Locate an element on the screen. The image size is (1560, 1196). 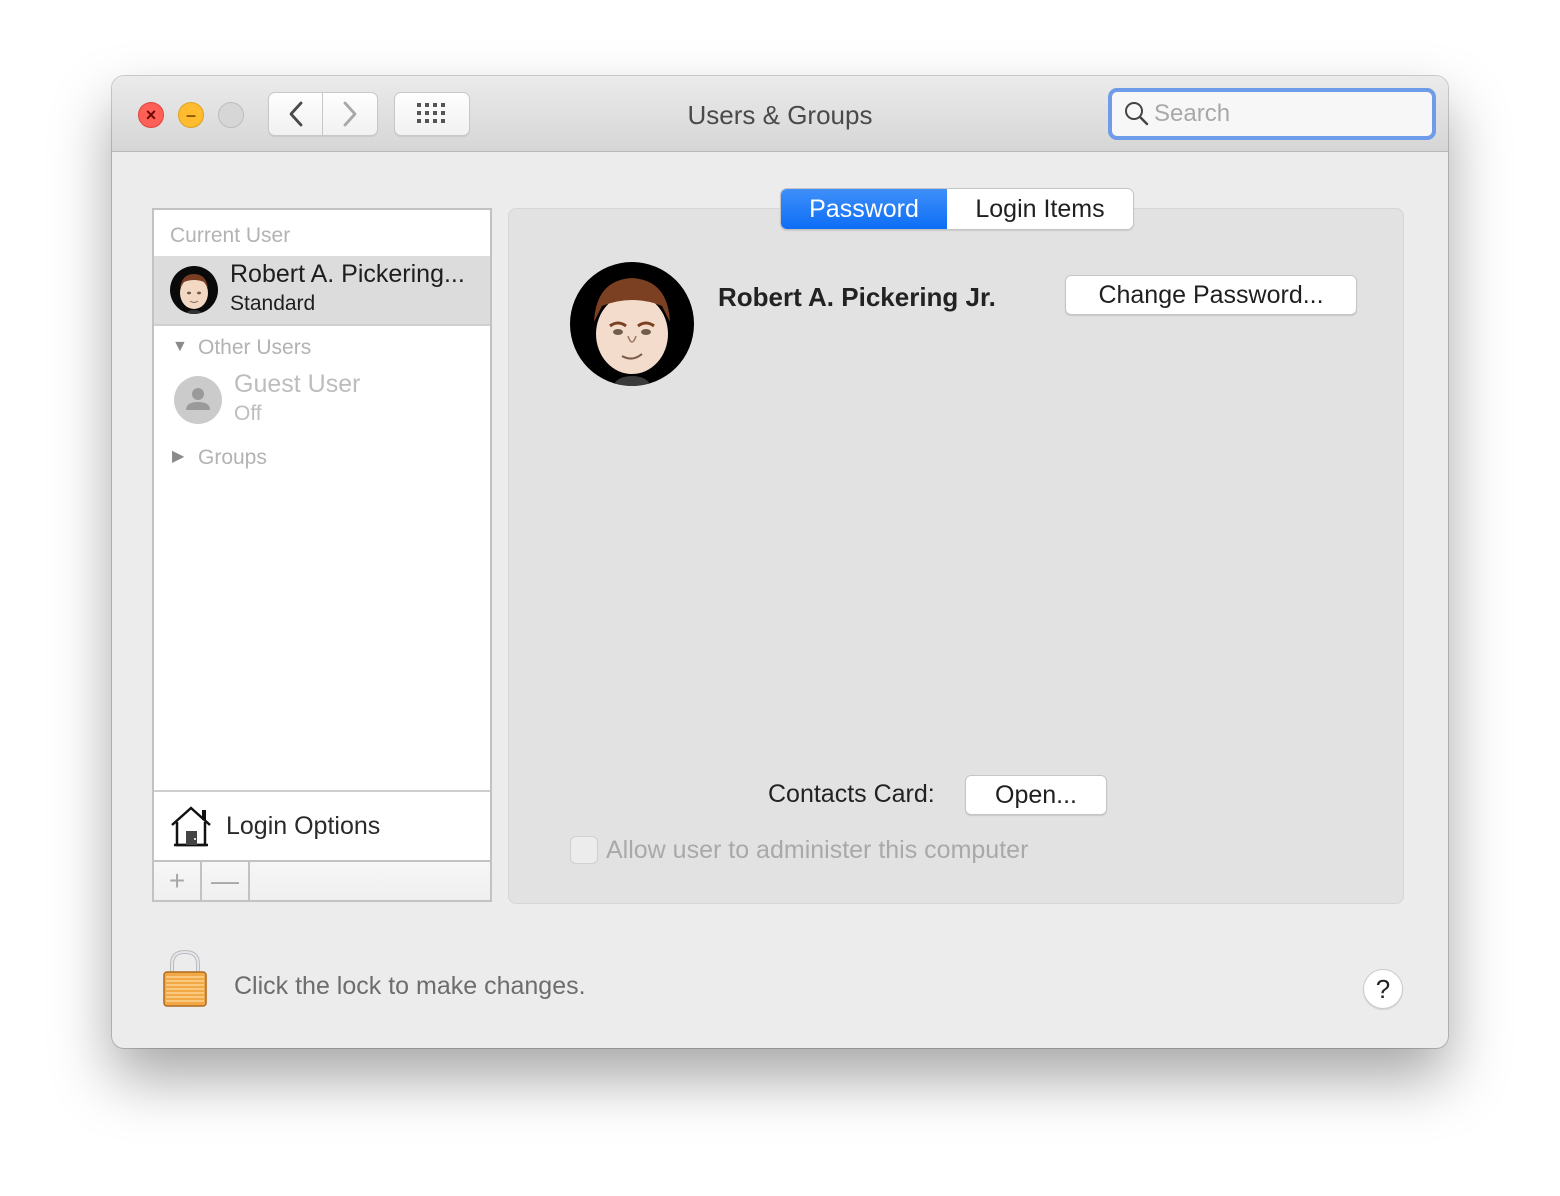
allow-admin-label: Allow user to administer this computer is located at coordinates (817, 850).